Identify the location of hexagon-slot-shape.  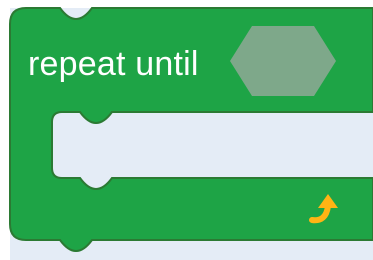
(283, 61).